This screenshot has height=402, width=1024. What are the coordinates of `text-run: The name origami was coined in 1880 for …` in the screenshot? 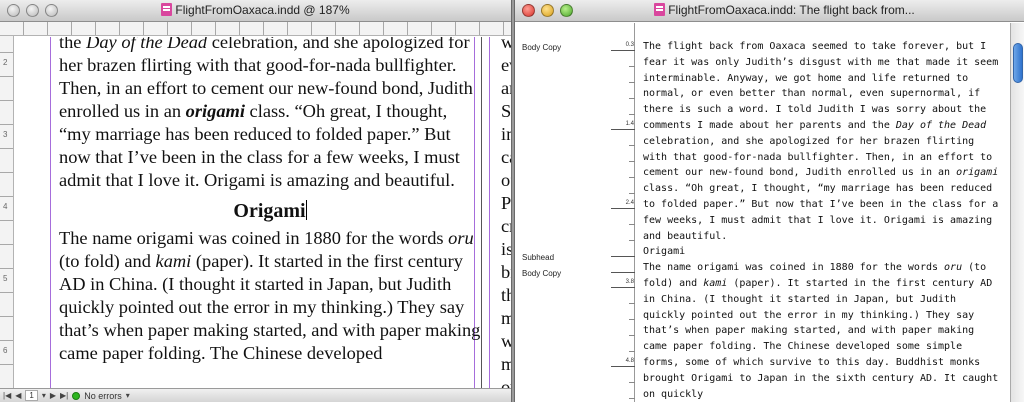 It's located at (254, 238).